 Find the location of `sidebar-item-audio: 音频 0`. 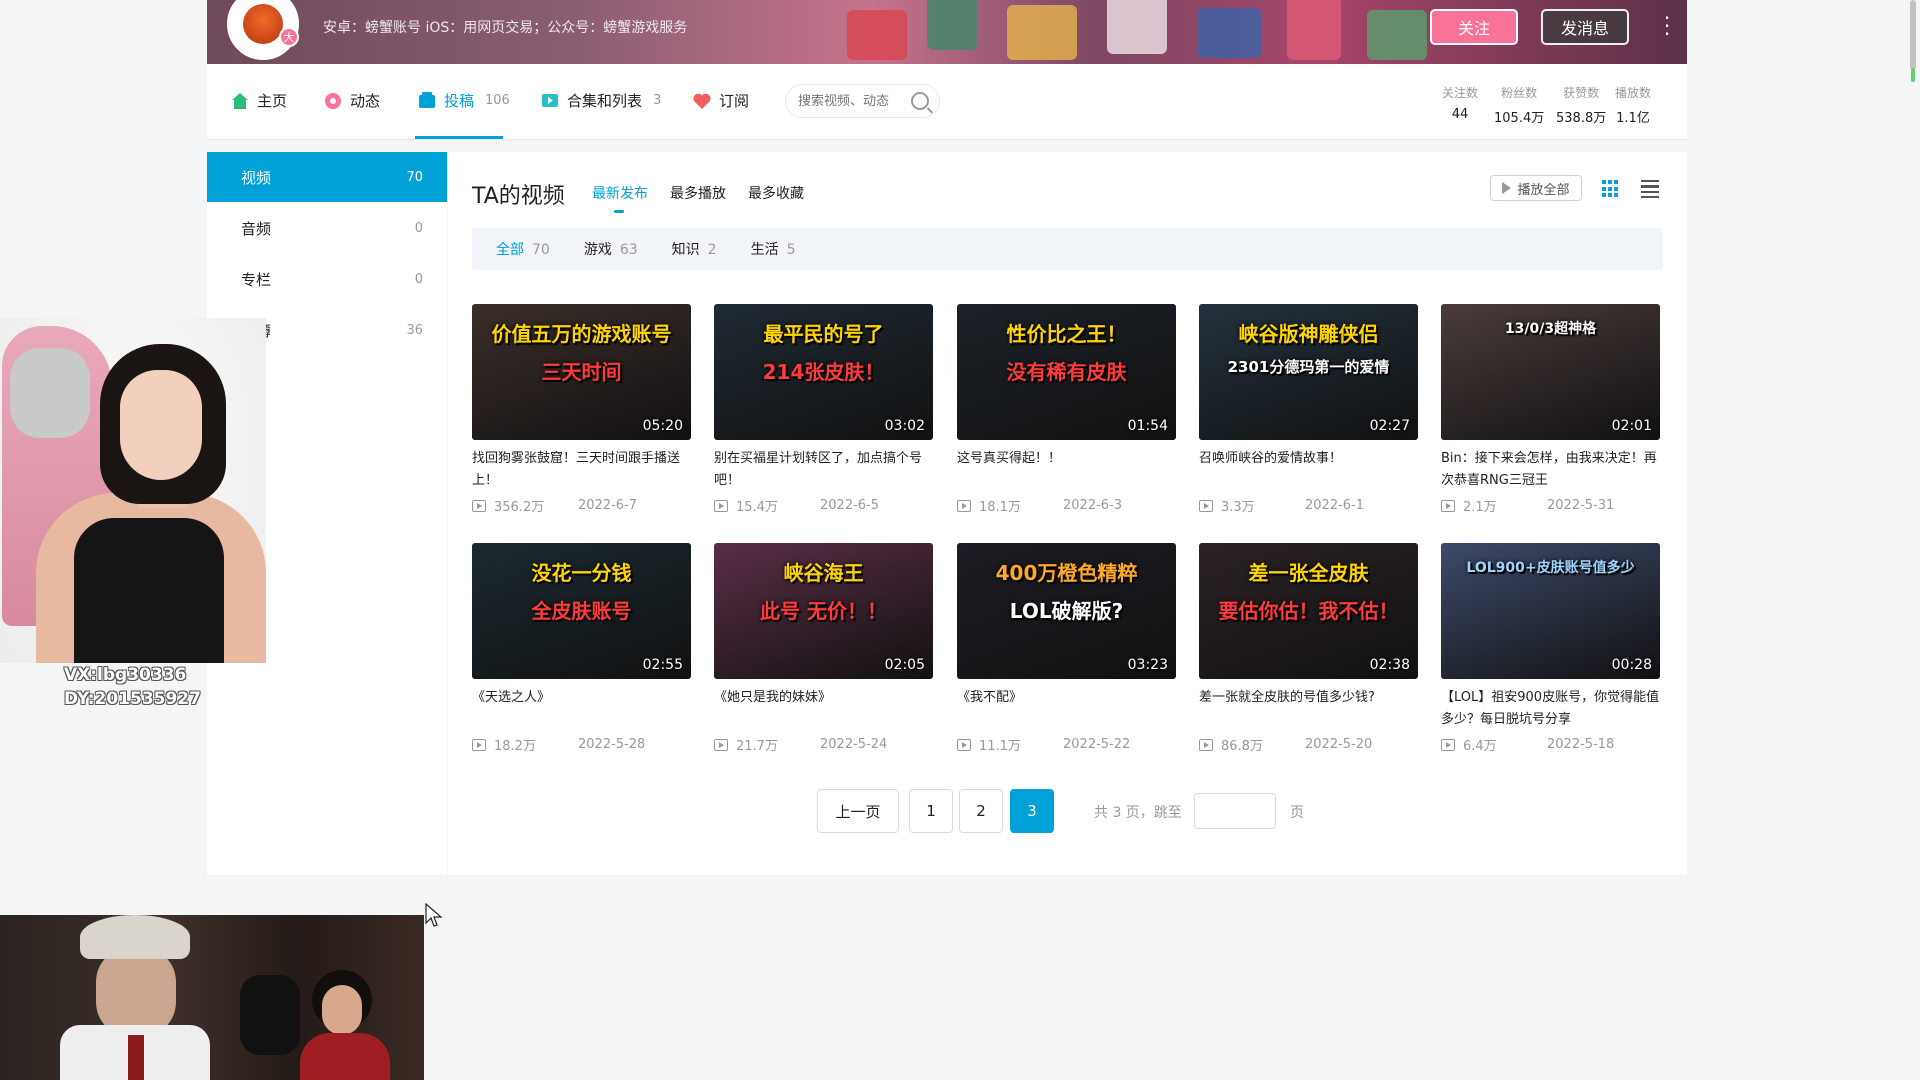

sidebar-item-audio: 音频 0 is located at coordinates (327, 228).